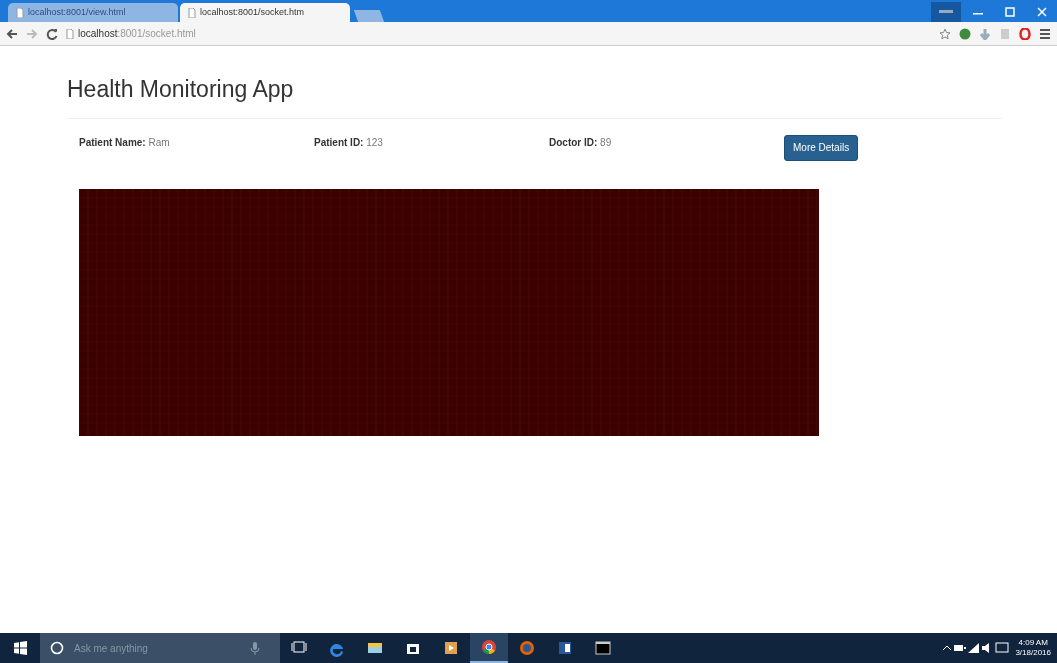 This screenshot has width=1057, height=663. Describe the element at coordinates (52, 33) in the screenshot. I see `reload-icon` at that location.